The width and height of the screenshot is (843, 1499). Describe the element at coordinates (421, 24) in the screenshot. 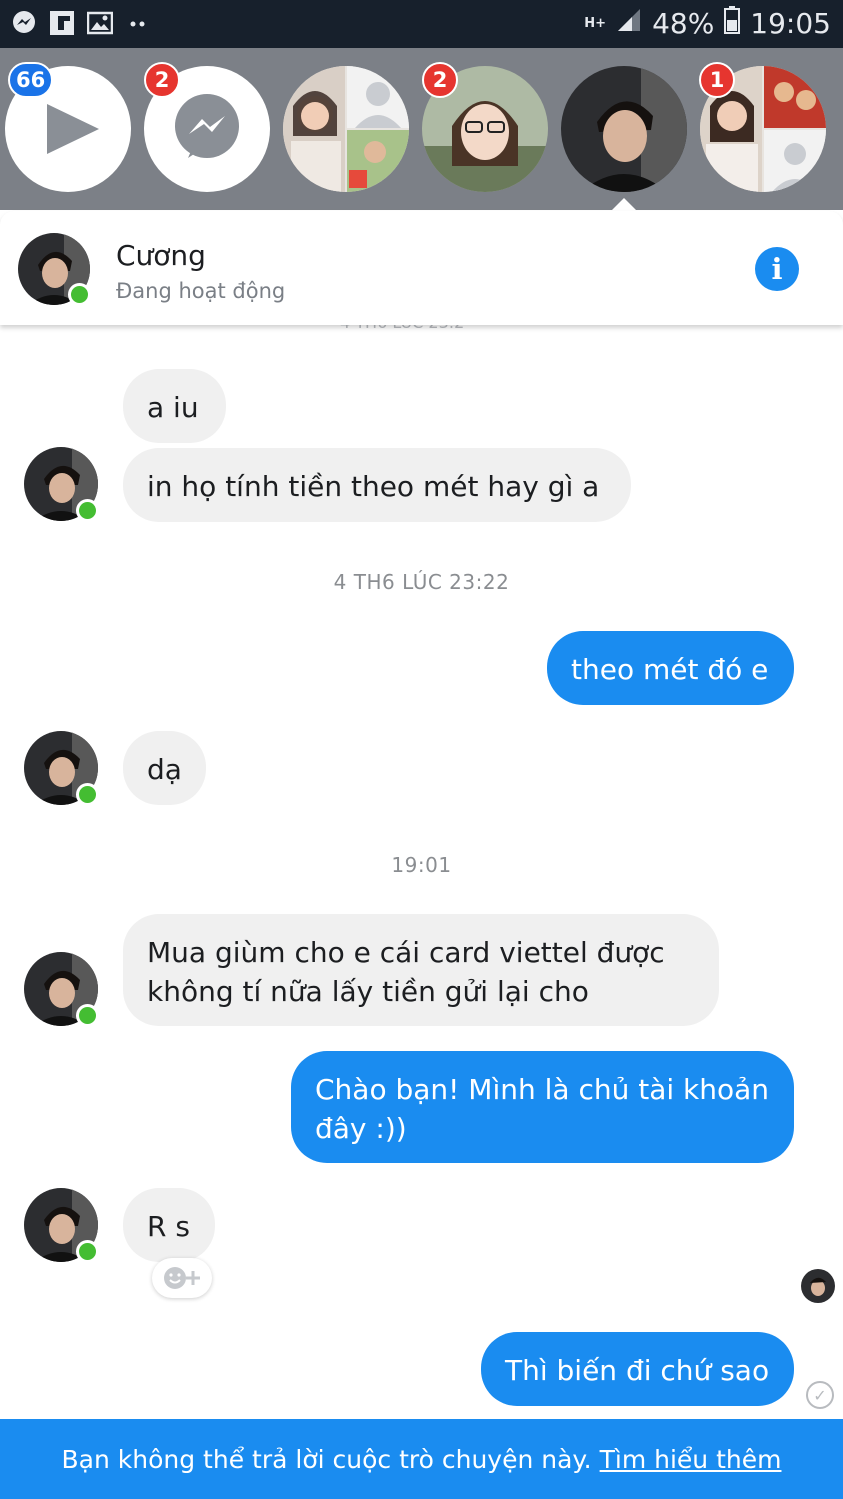

I see `status-bar: H+ 48% 19:05` at that location.